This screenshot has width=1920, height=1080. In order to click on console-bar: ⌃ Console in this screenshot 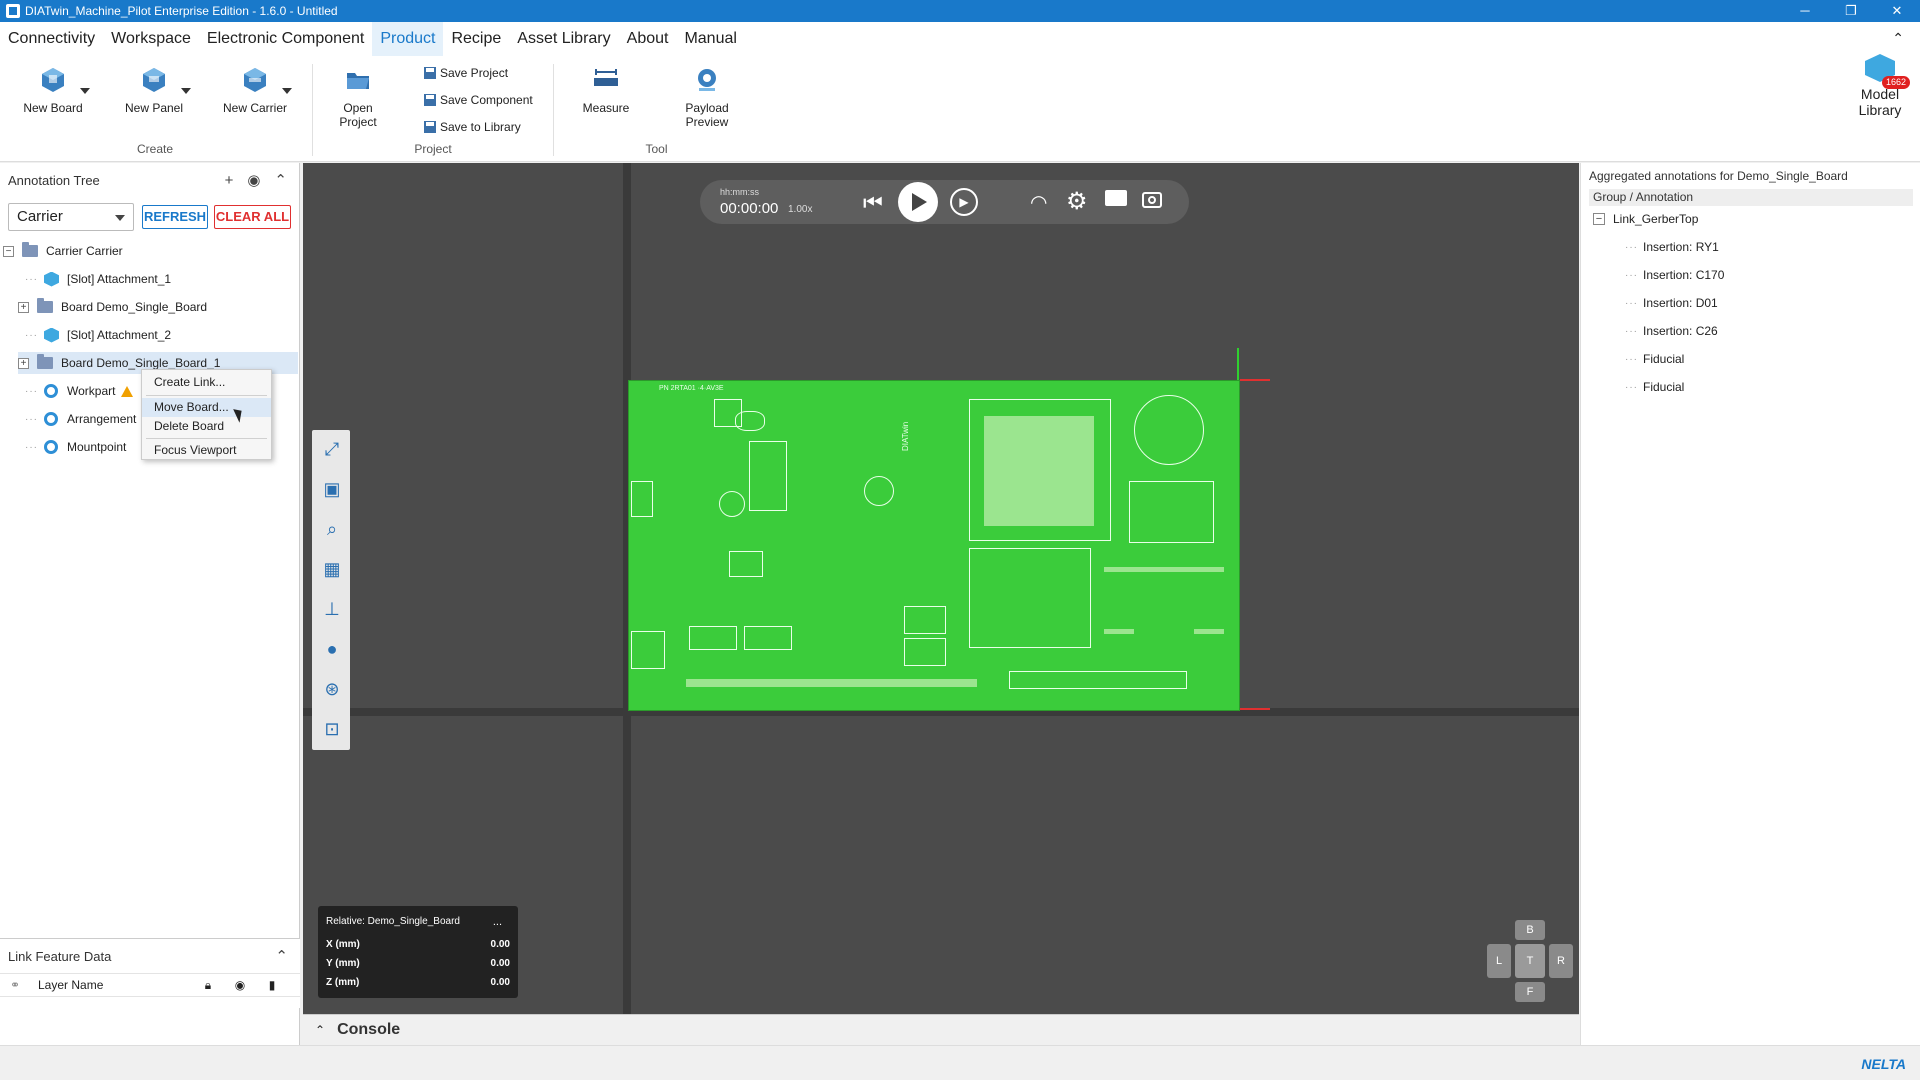, I will do `click(941, 1029)`.